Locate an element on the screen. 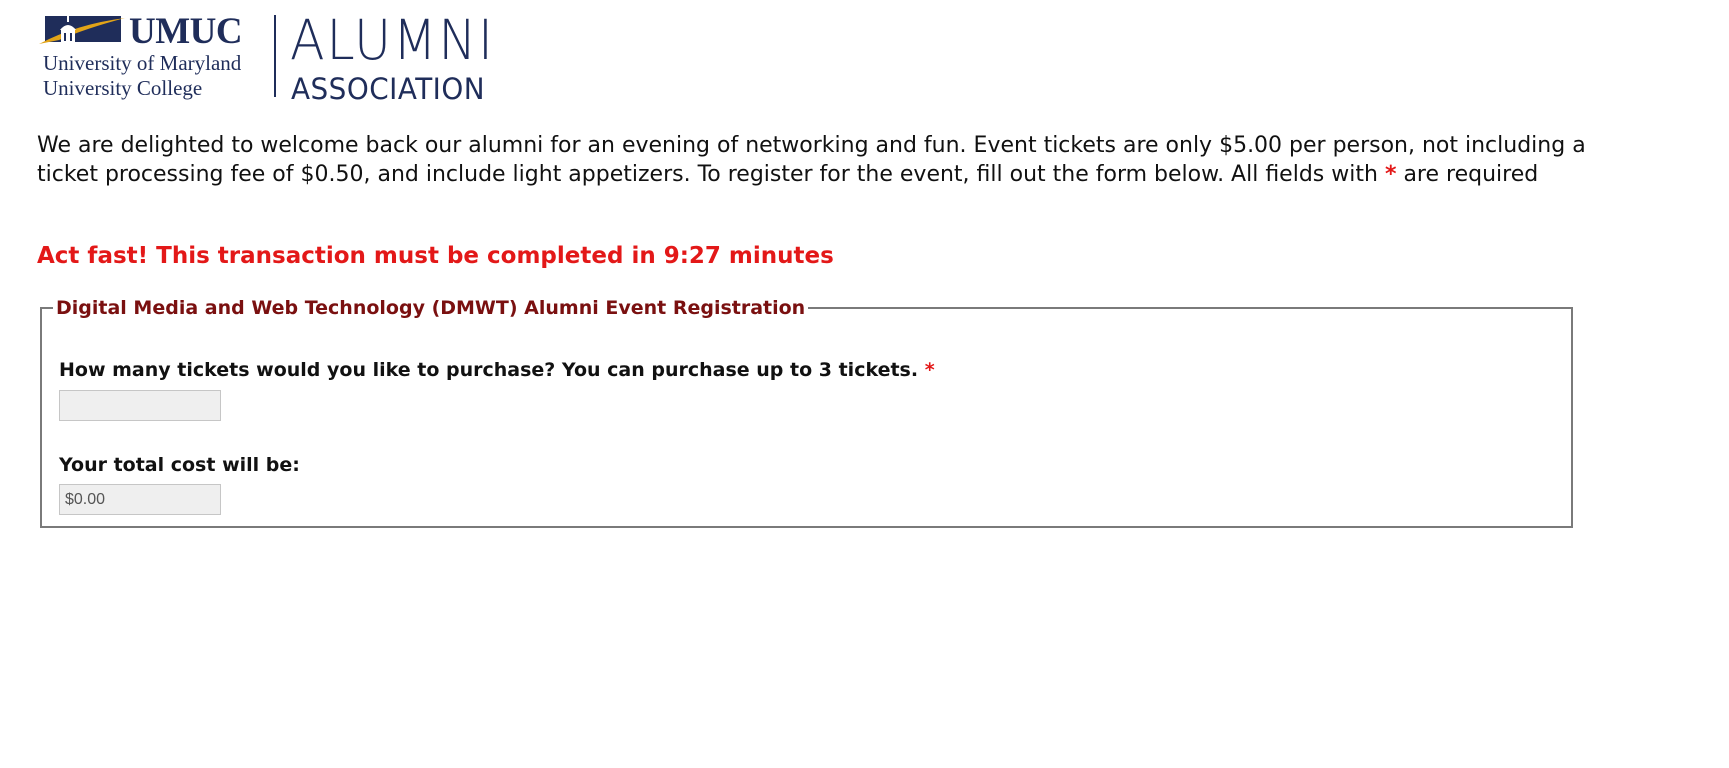  intro-suffix: are required is located at coordinates (1471, 174).